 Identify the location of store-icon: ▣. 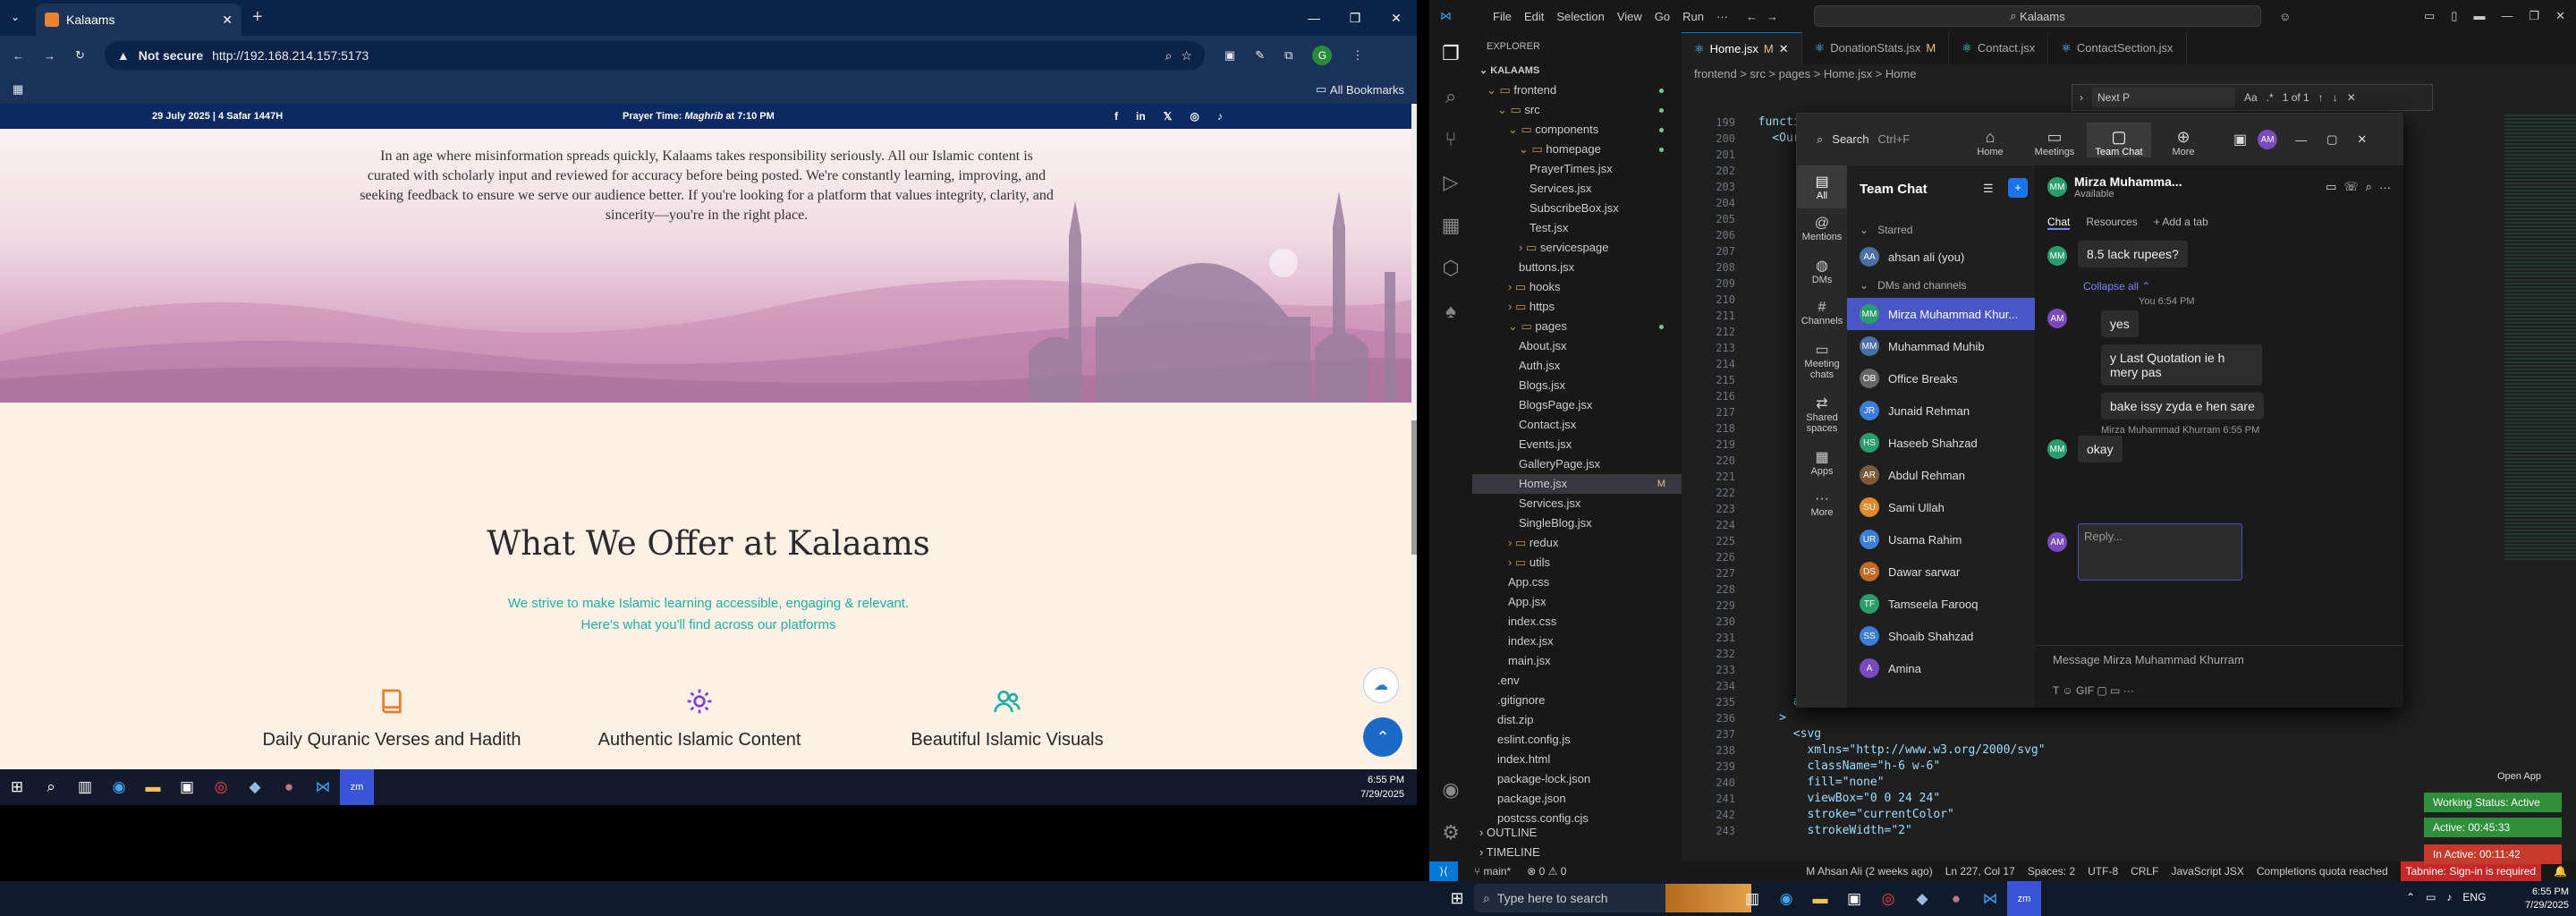
(1854, 898).